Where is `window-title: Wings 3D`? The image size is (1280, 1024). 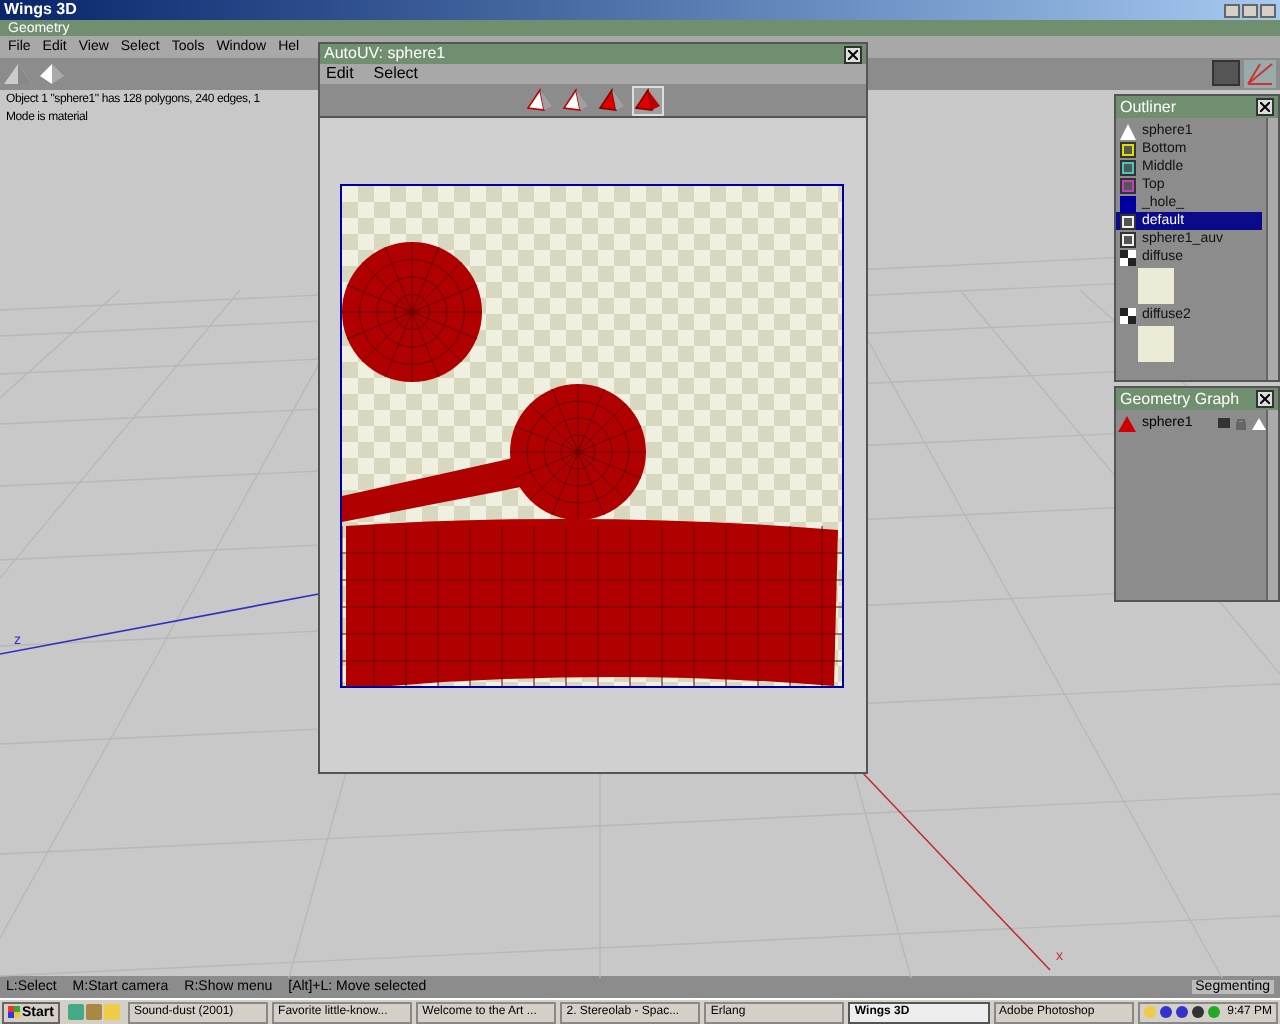 window-title: Wings 3D is located at coordinates (40, 10).